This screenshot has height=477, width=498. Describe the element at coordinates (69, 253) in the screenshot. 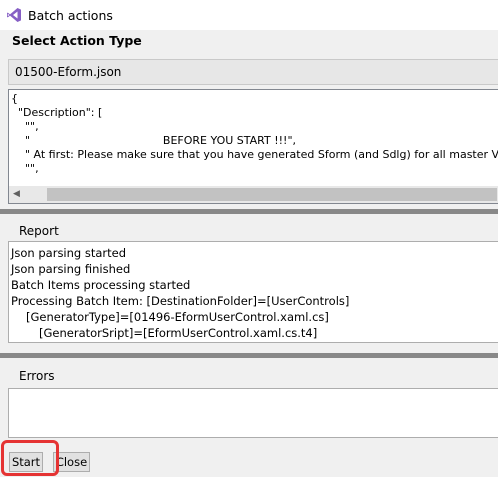

I see `report-line: Json parsing started` at that location.